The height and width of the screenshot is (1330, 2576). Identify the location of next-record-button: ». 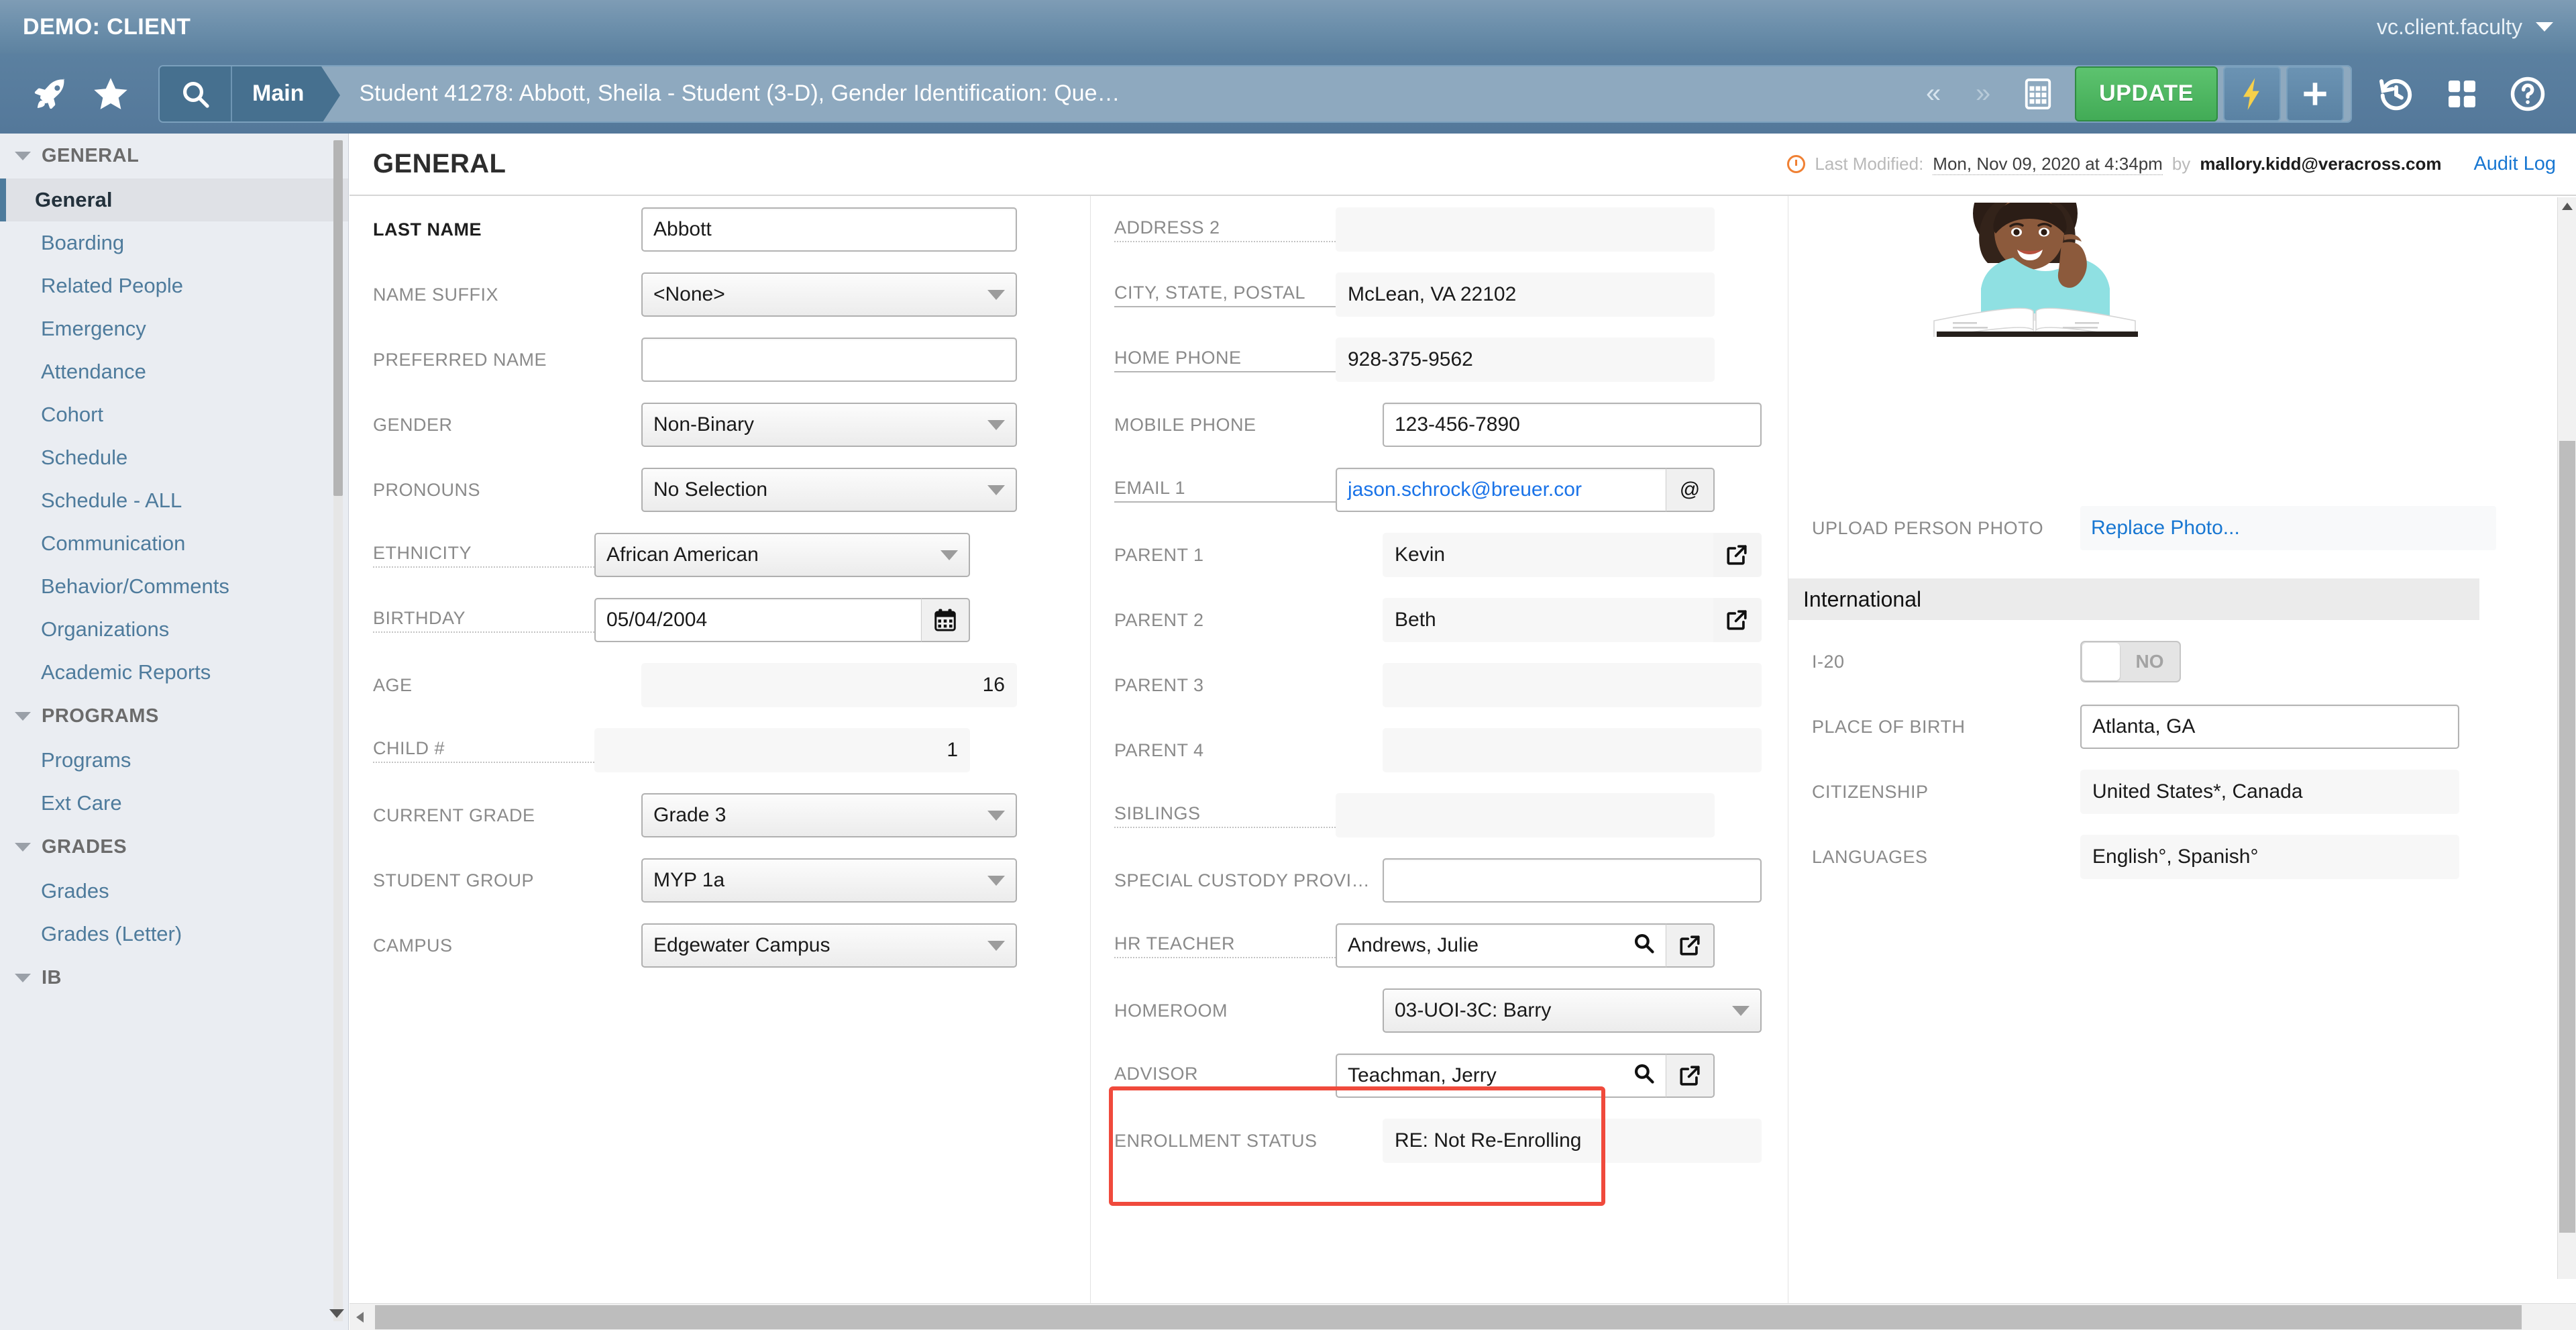
(1983, 93).